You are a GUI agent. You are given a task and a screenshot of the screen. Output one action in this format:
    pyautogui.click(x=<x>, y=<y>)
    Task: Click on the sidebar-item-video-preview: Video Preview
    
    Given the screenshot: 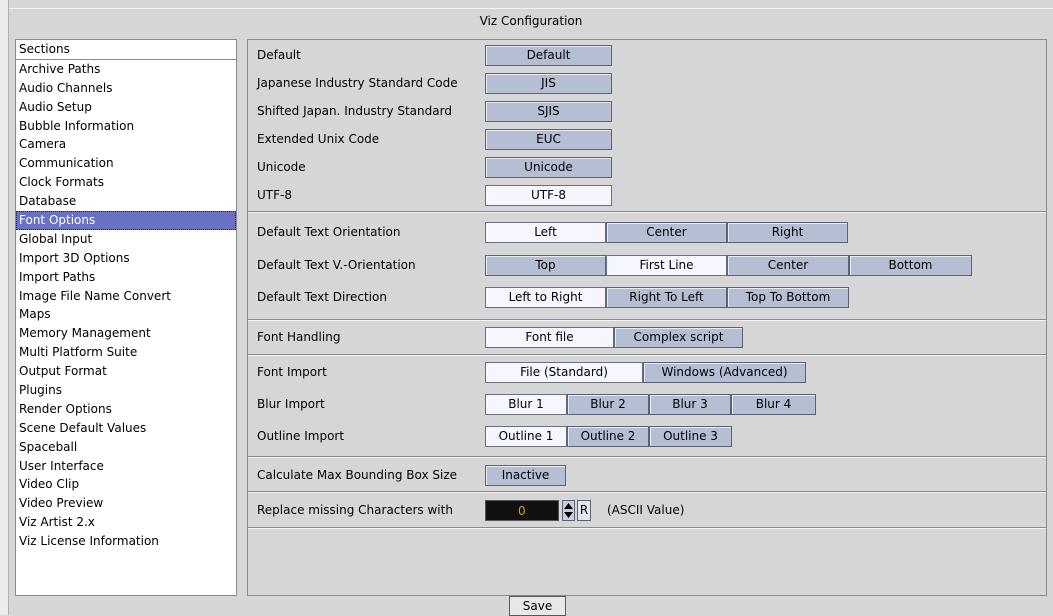 What is the action you would take?
    pyautogui.click(x=126, y=503)
    